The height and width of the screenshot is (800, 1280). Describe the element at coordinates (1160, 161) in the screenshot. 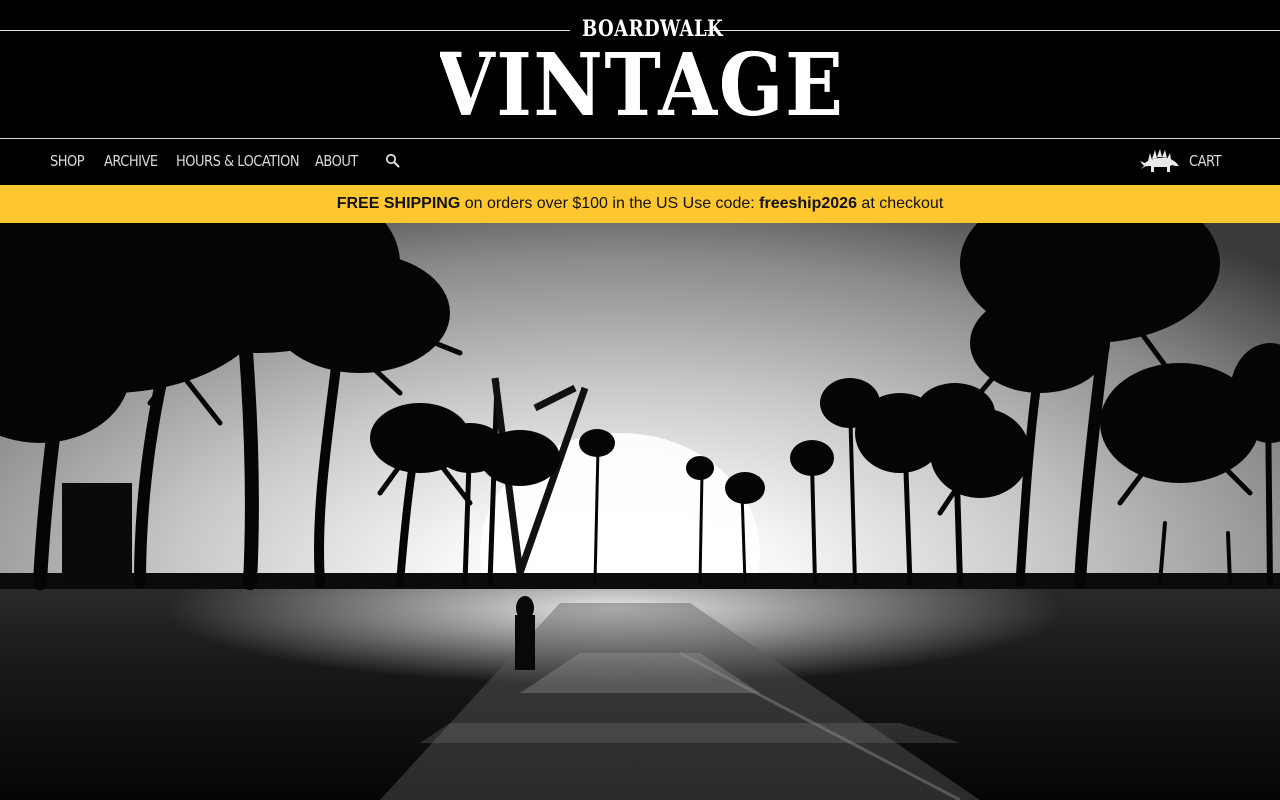

I see `stegosaurus-icon` at that location.